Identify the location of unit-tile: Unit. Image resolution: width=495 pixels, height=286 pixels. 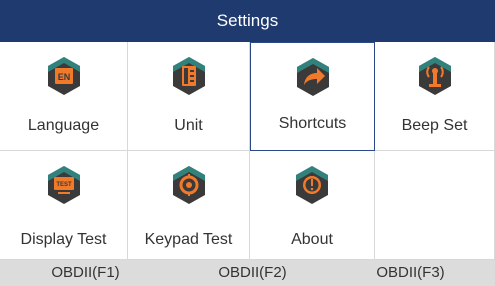
(189, 96).